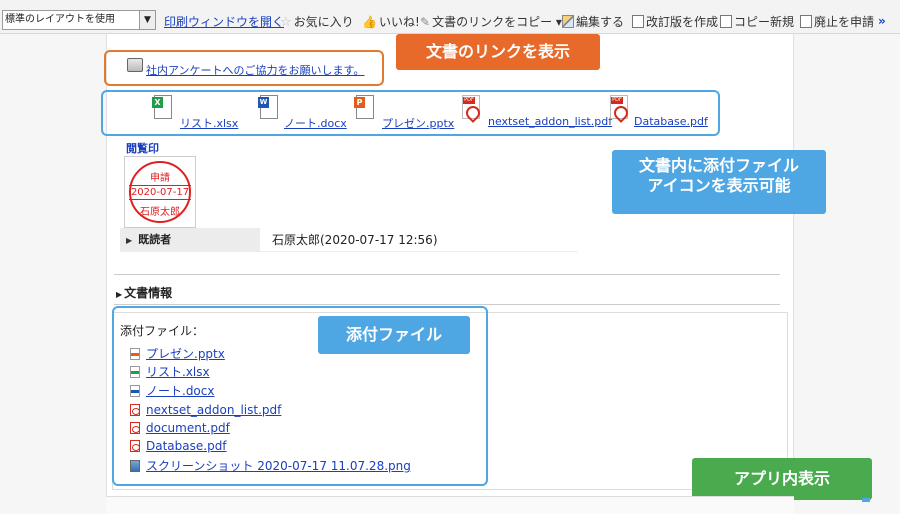 This screenshot has height=514, width=900. I want to click on layout-select: 標準のレイアウトを使用 ▼, so click(79, 20).